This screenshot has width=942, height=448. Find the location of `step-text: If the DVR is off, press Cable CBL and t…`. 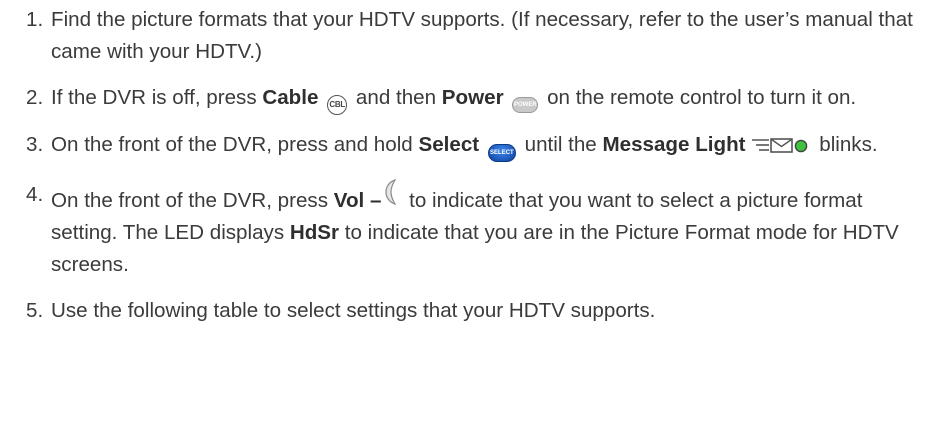

step-text: If the DVR is off, press Cable CBL and t… is located at coordinates (453, 100).